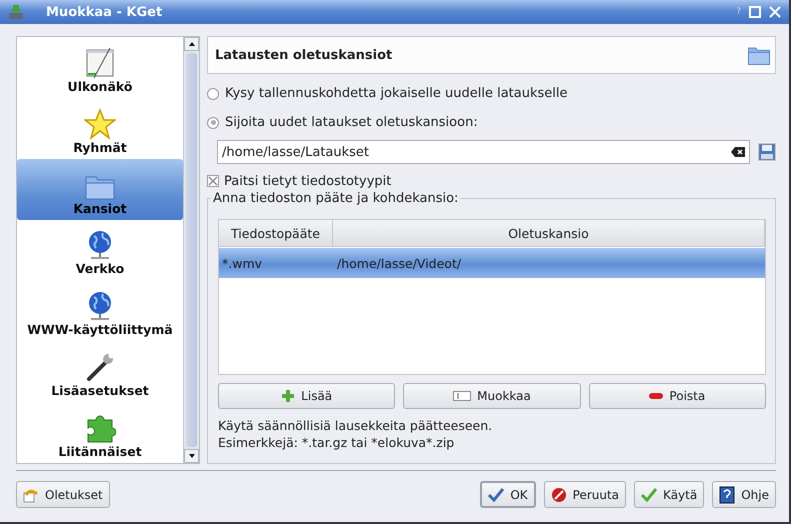 This screenshot has height=524, width=791. What do you see at coordinates (16, 12) in the screenshot?
I see `download-icon` at bounding box center [16, 12].